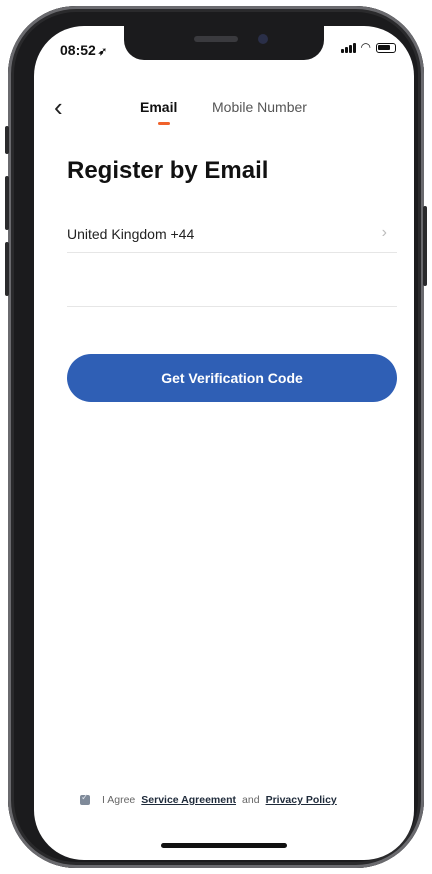 The width and height of the screenshot is (432, 874). I want to click on silent-switch, so click(7, 140).